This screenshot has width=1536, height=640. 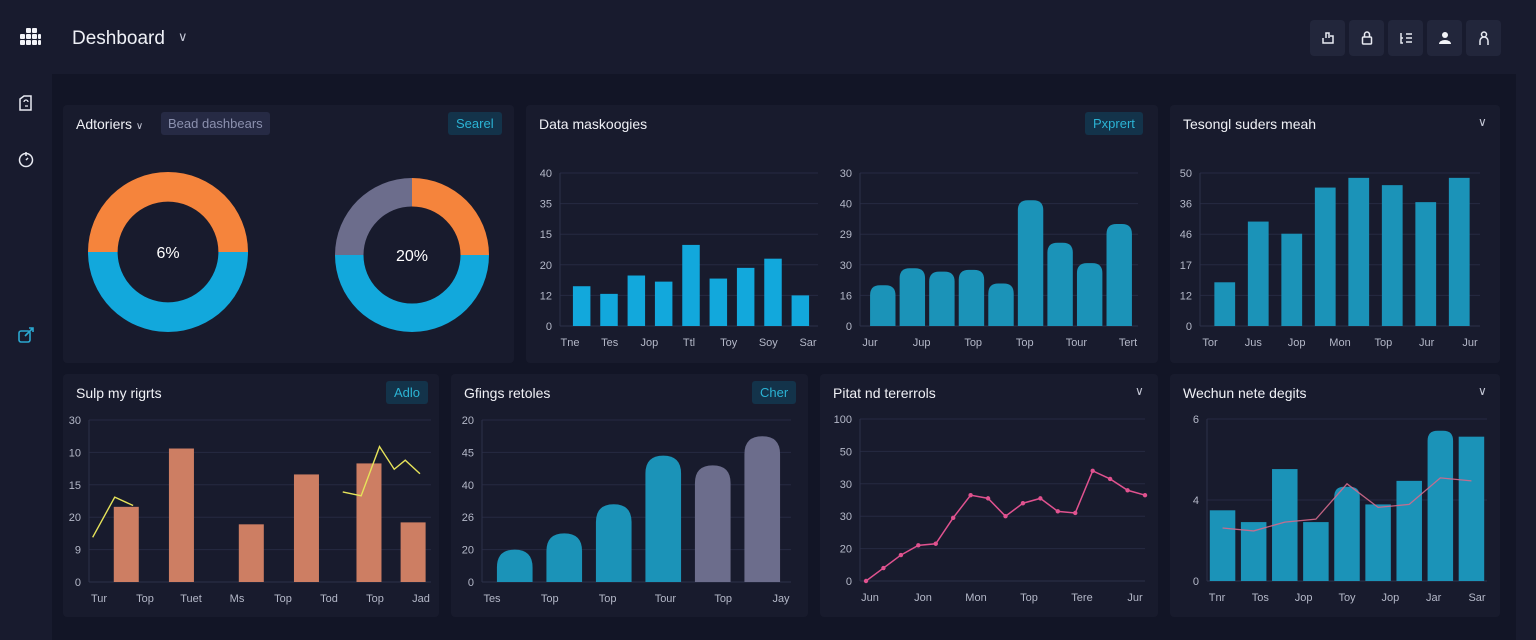 I want to click on lock-button, so click(x=1366, y=38).